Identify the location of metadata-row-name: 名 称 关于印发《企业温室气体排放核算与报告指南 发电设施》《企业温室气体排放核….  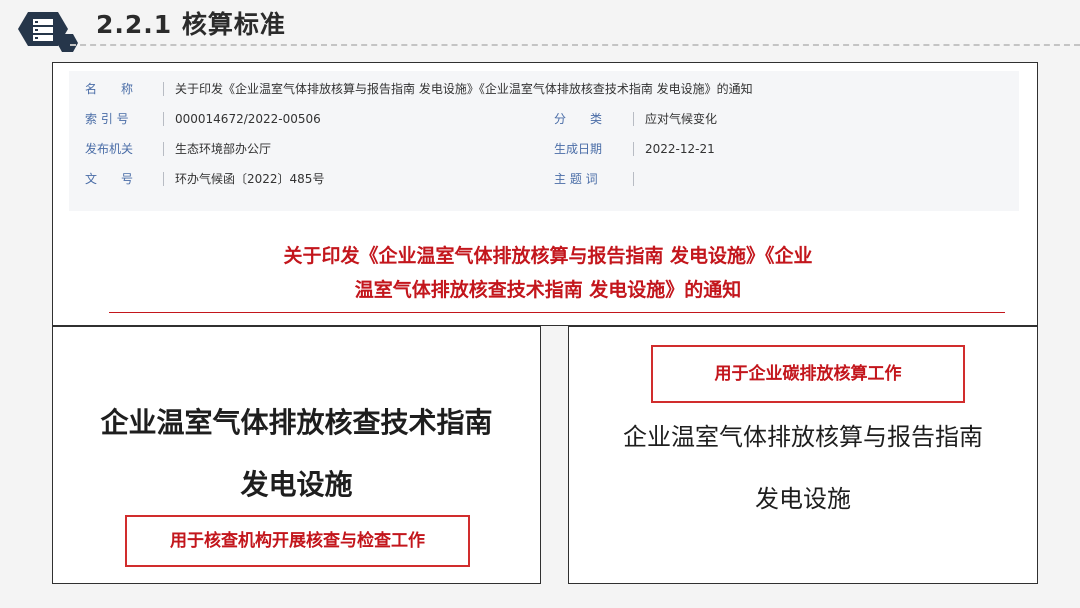
(544, 89).